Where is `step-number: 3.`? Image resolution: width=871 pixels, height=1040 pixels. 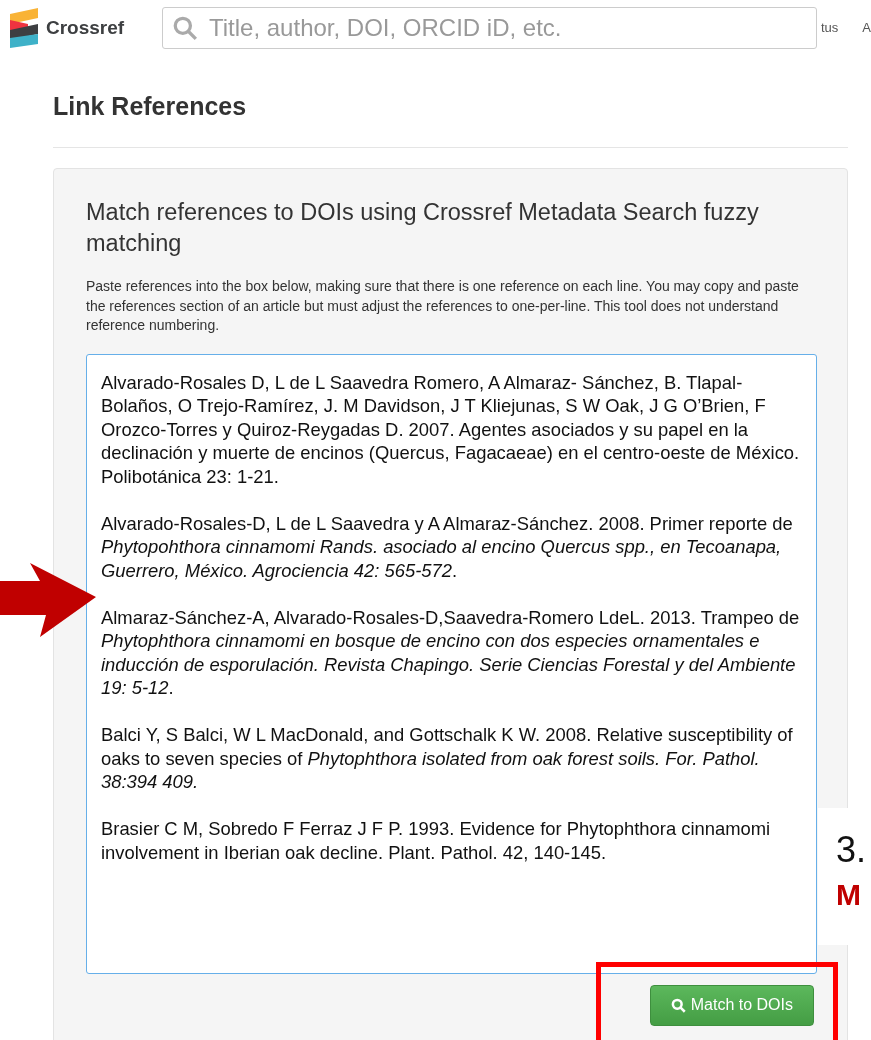 step-number: 3. is located at coordinates (851, 850).